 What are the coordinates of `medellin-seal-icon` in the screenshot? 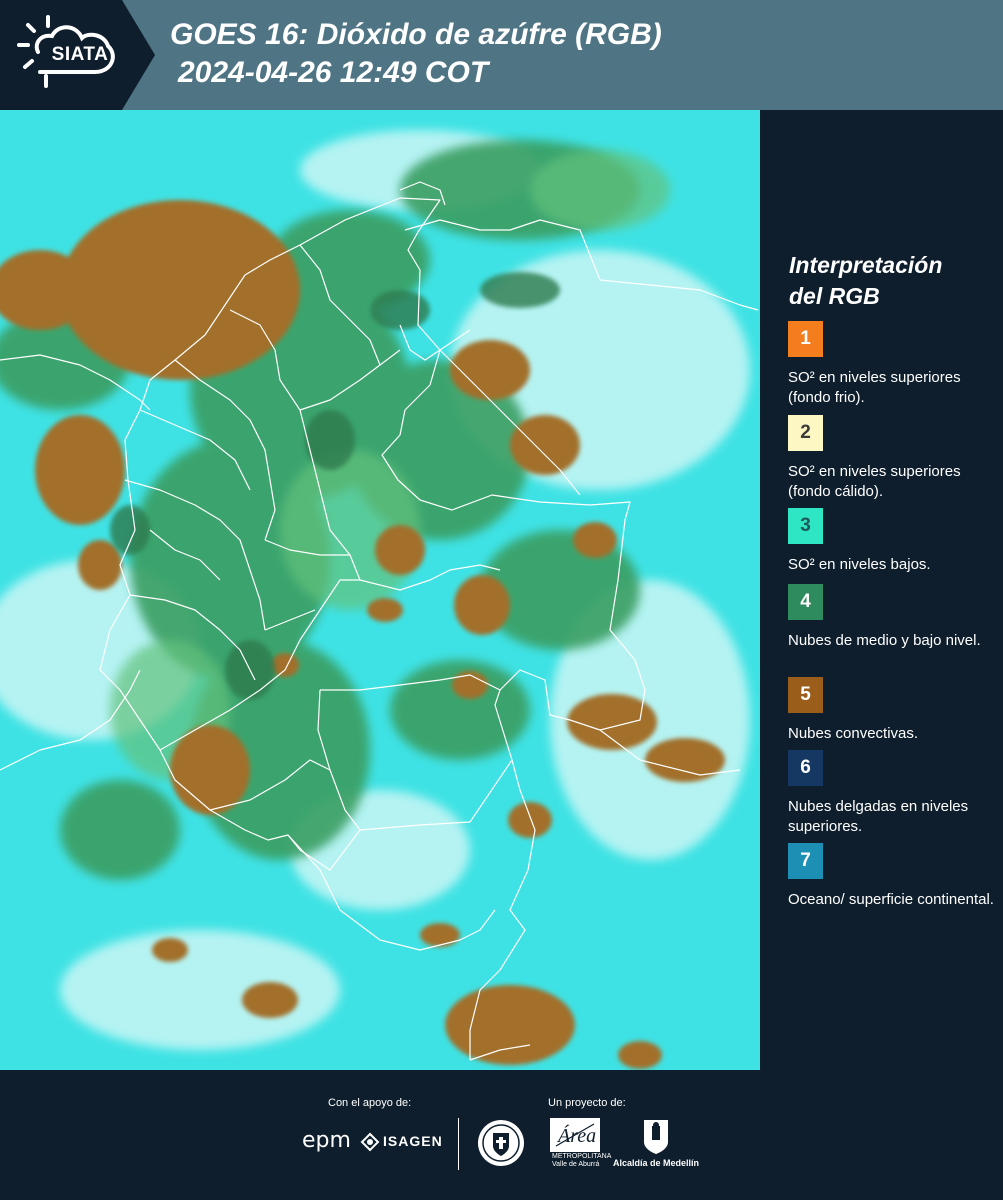 It's located at (501, 1143).